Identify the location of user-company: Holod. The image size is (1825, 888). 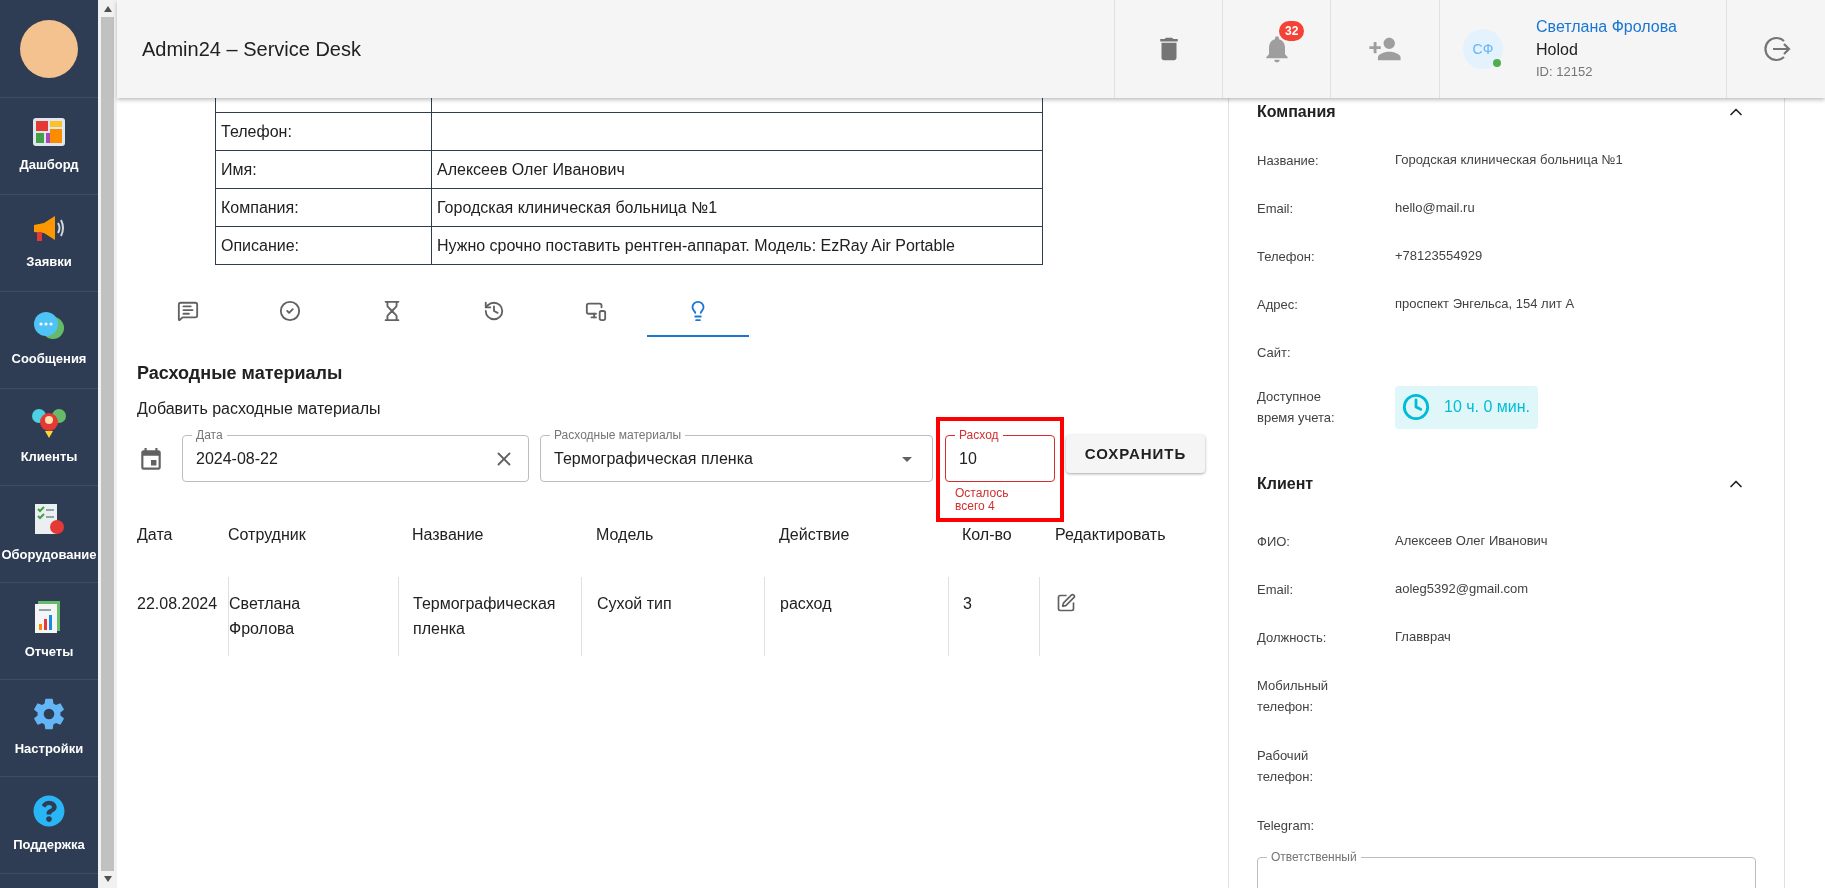
(1557, 50).